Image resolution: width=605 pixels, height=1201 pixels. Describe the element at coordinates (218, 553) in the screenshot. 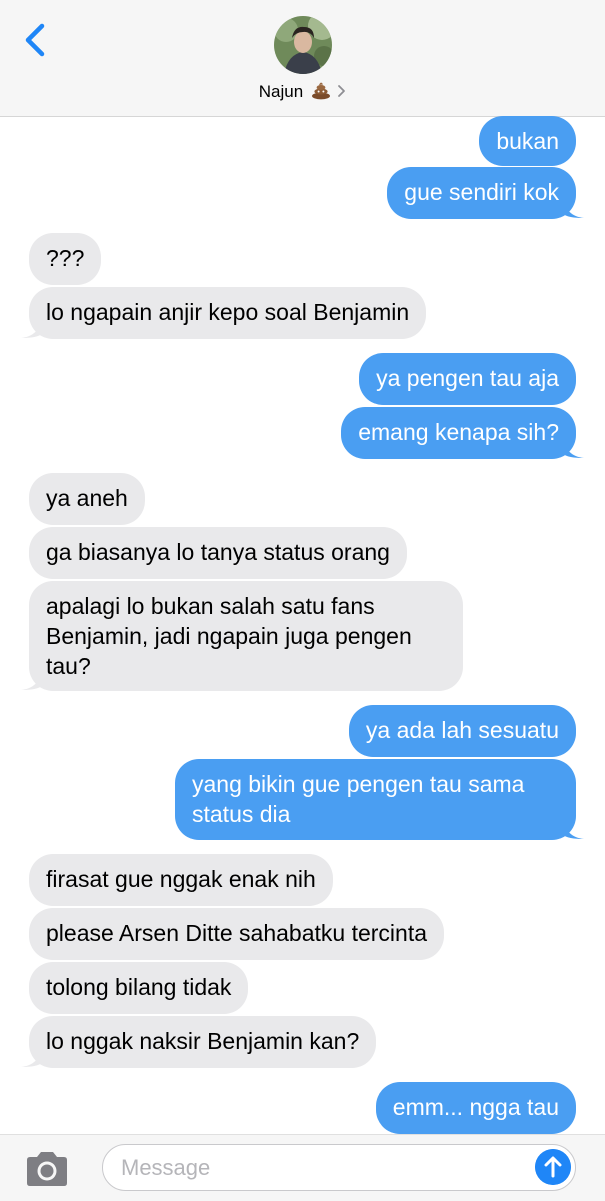

I see `incoming-message: ga biasanya lo tanya status orang` at that location.